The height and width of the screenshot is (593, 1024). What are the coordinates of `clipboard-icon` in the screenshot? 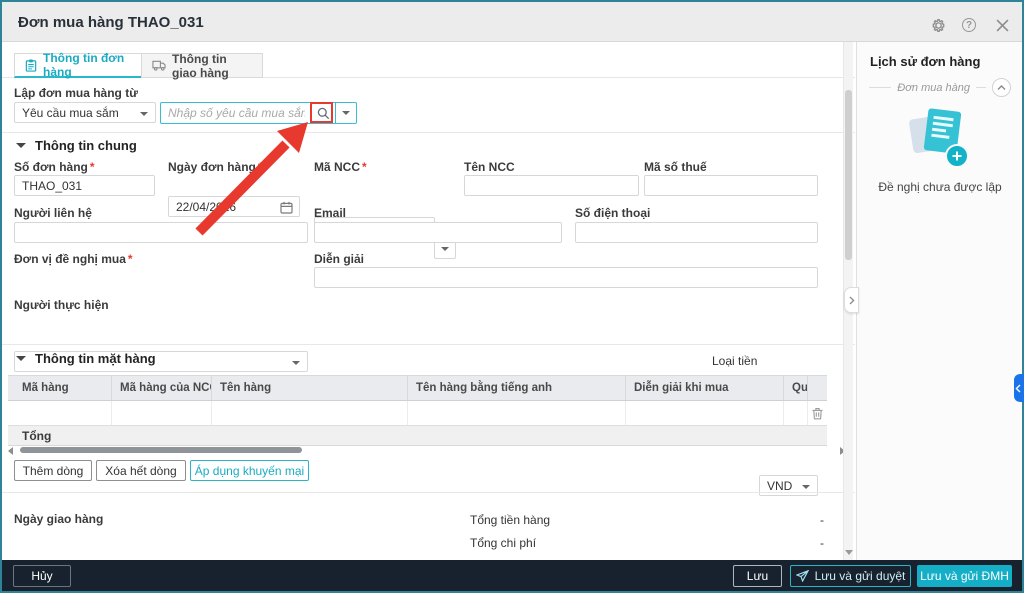 It's located at (31, 65).